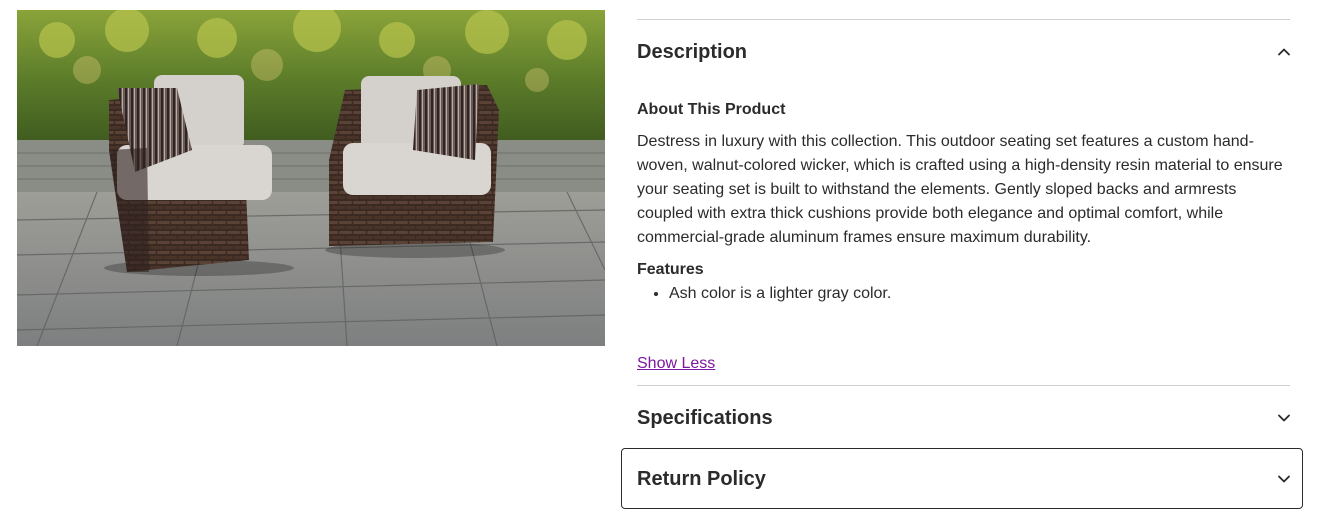  Describe the element at coordinates (963, 52) in the screenshot. I see `description-toggle: Description` at that location.